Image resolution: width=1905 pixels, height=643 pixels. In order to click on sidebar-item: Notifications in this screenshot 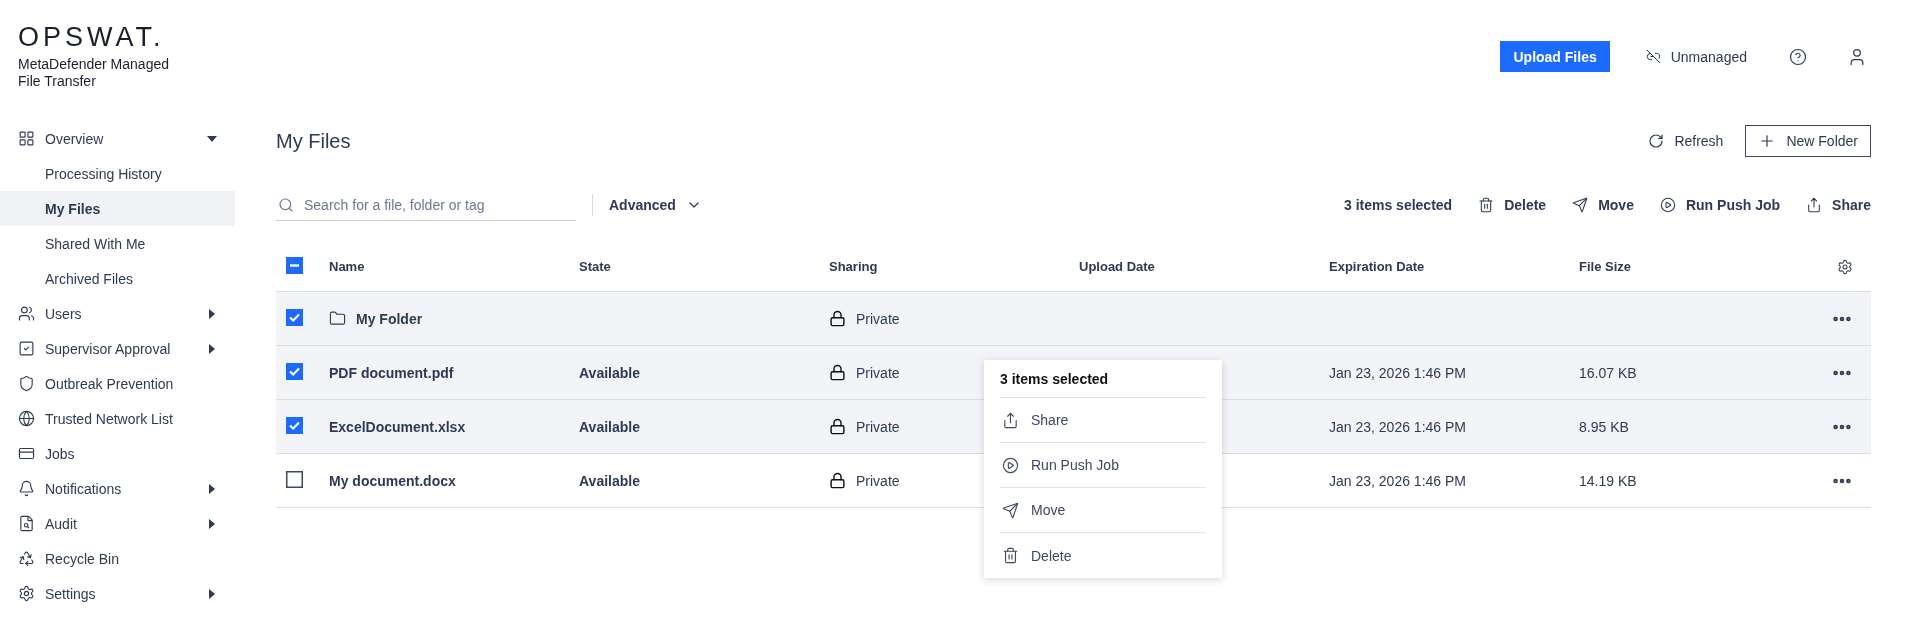, I will do `click(117, 488)`.